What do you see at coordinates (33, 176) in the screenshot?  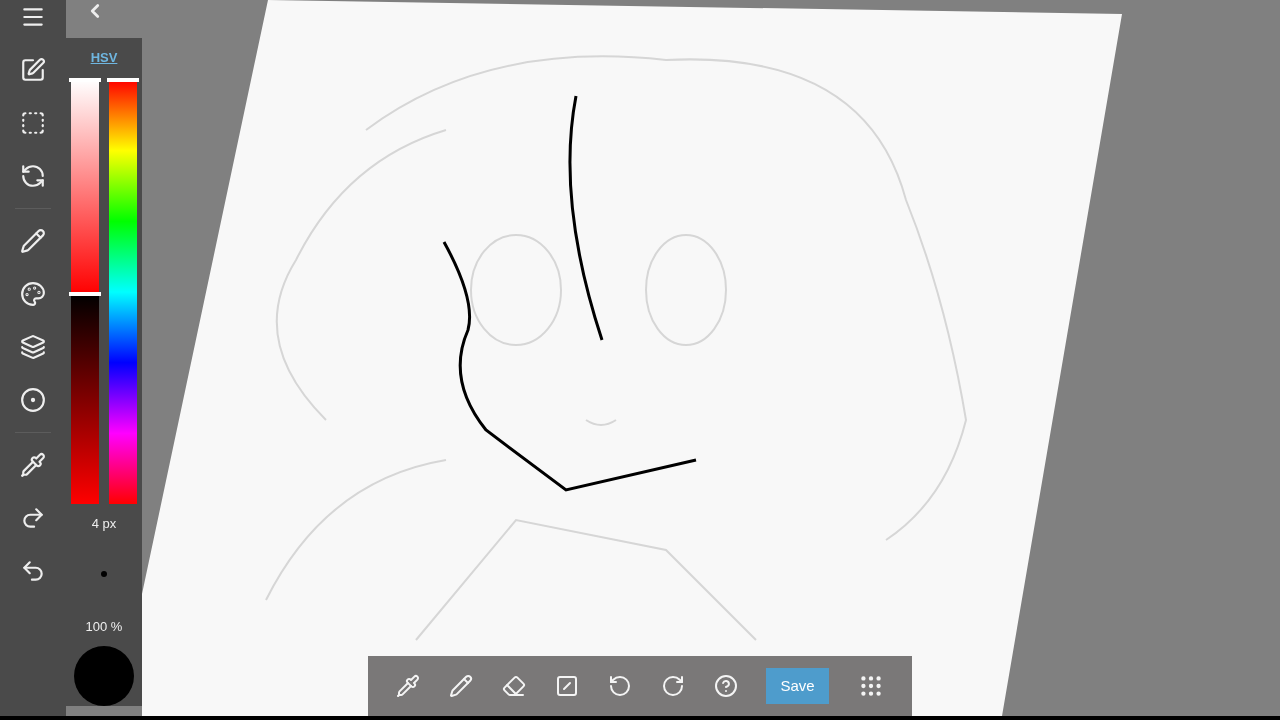 I see `rotate-icon` at bounding box center [33, 176].